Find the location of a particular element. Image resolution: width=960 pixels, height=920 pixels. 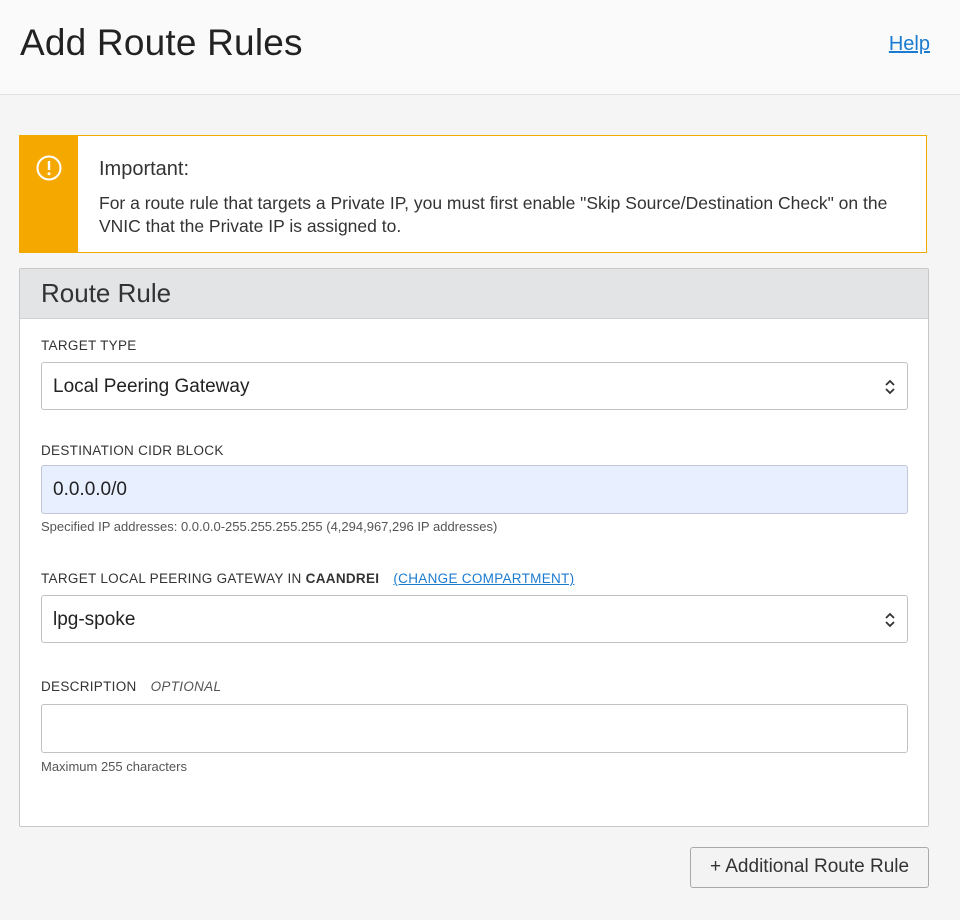

target-gateway-select: lpg-spoke is located at coordinates (474, 619).